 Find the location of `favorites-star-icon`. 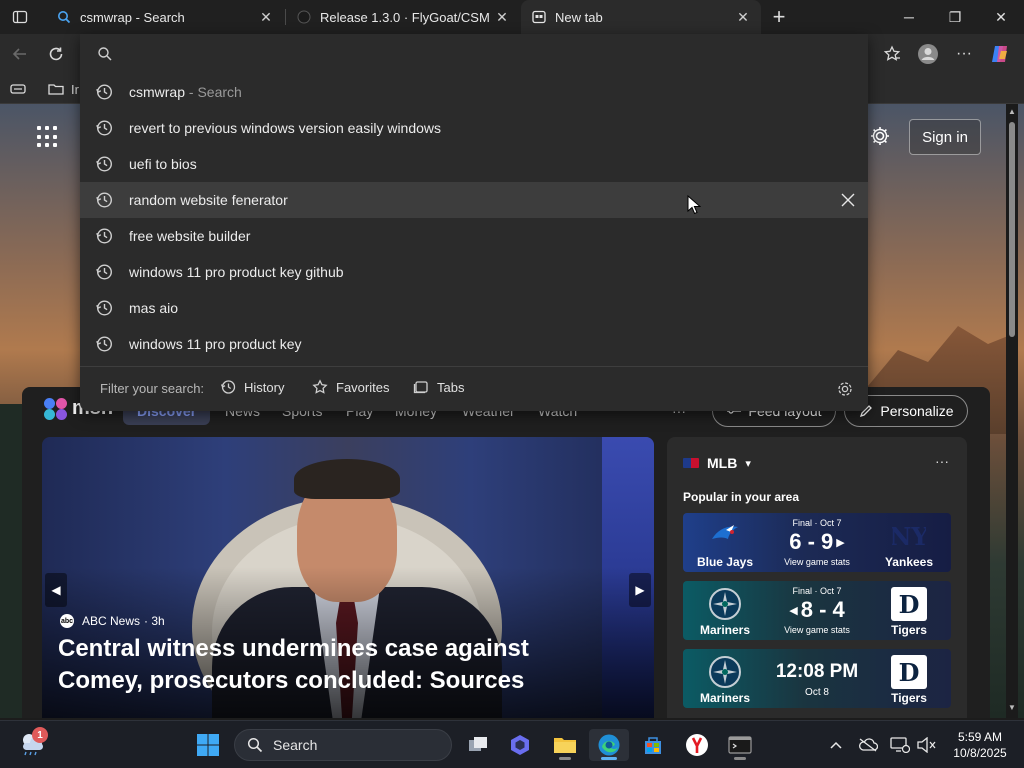

favorites-star-icon is located at coordinates (892, 54).